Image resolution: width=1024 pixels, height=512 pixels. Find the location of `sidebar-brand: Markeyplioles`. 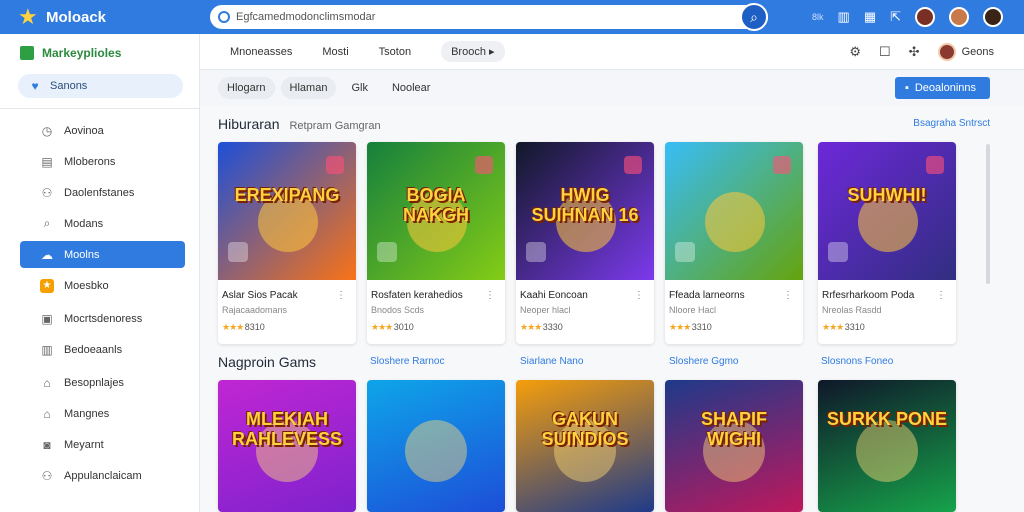

sidebar-brand: Markeyplioles is located at coordinates (99, 53).